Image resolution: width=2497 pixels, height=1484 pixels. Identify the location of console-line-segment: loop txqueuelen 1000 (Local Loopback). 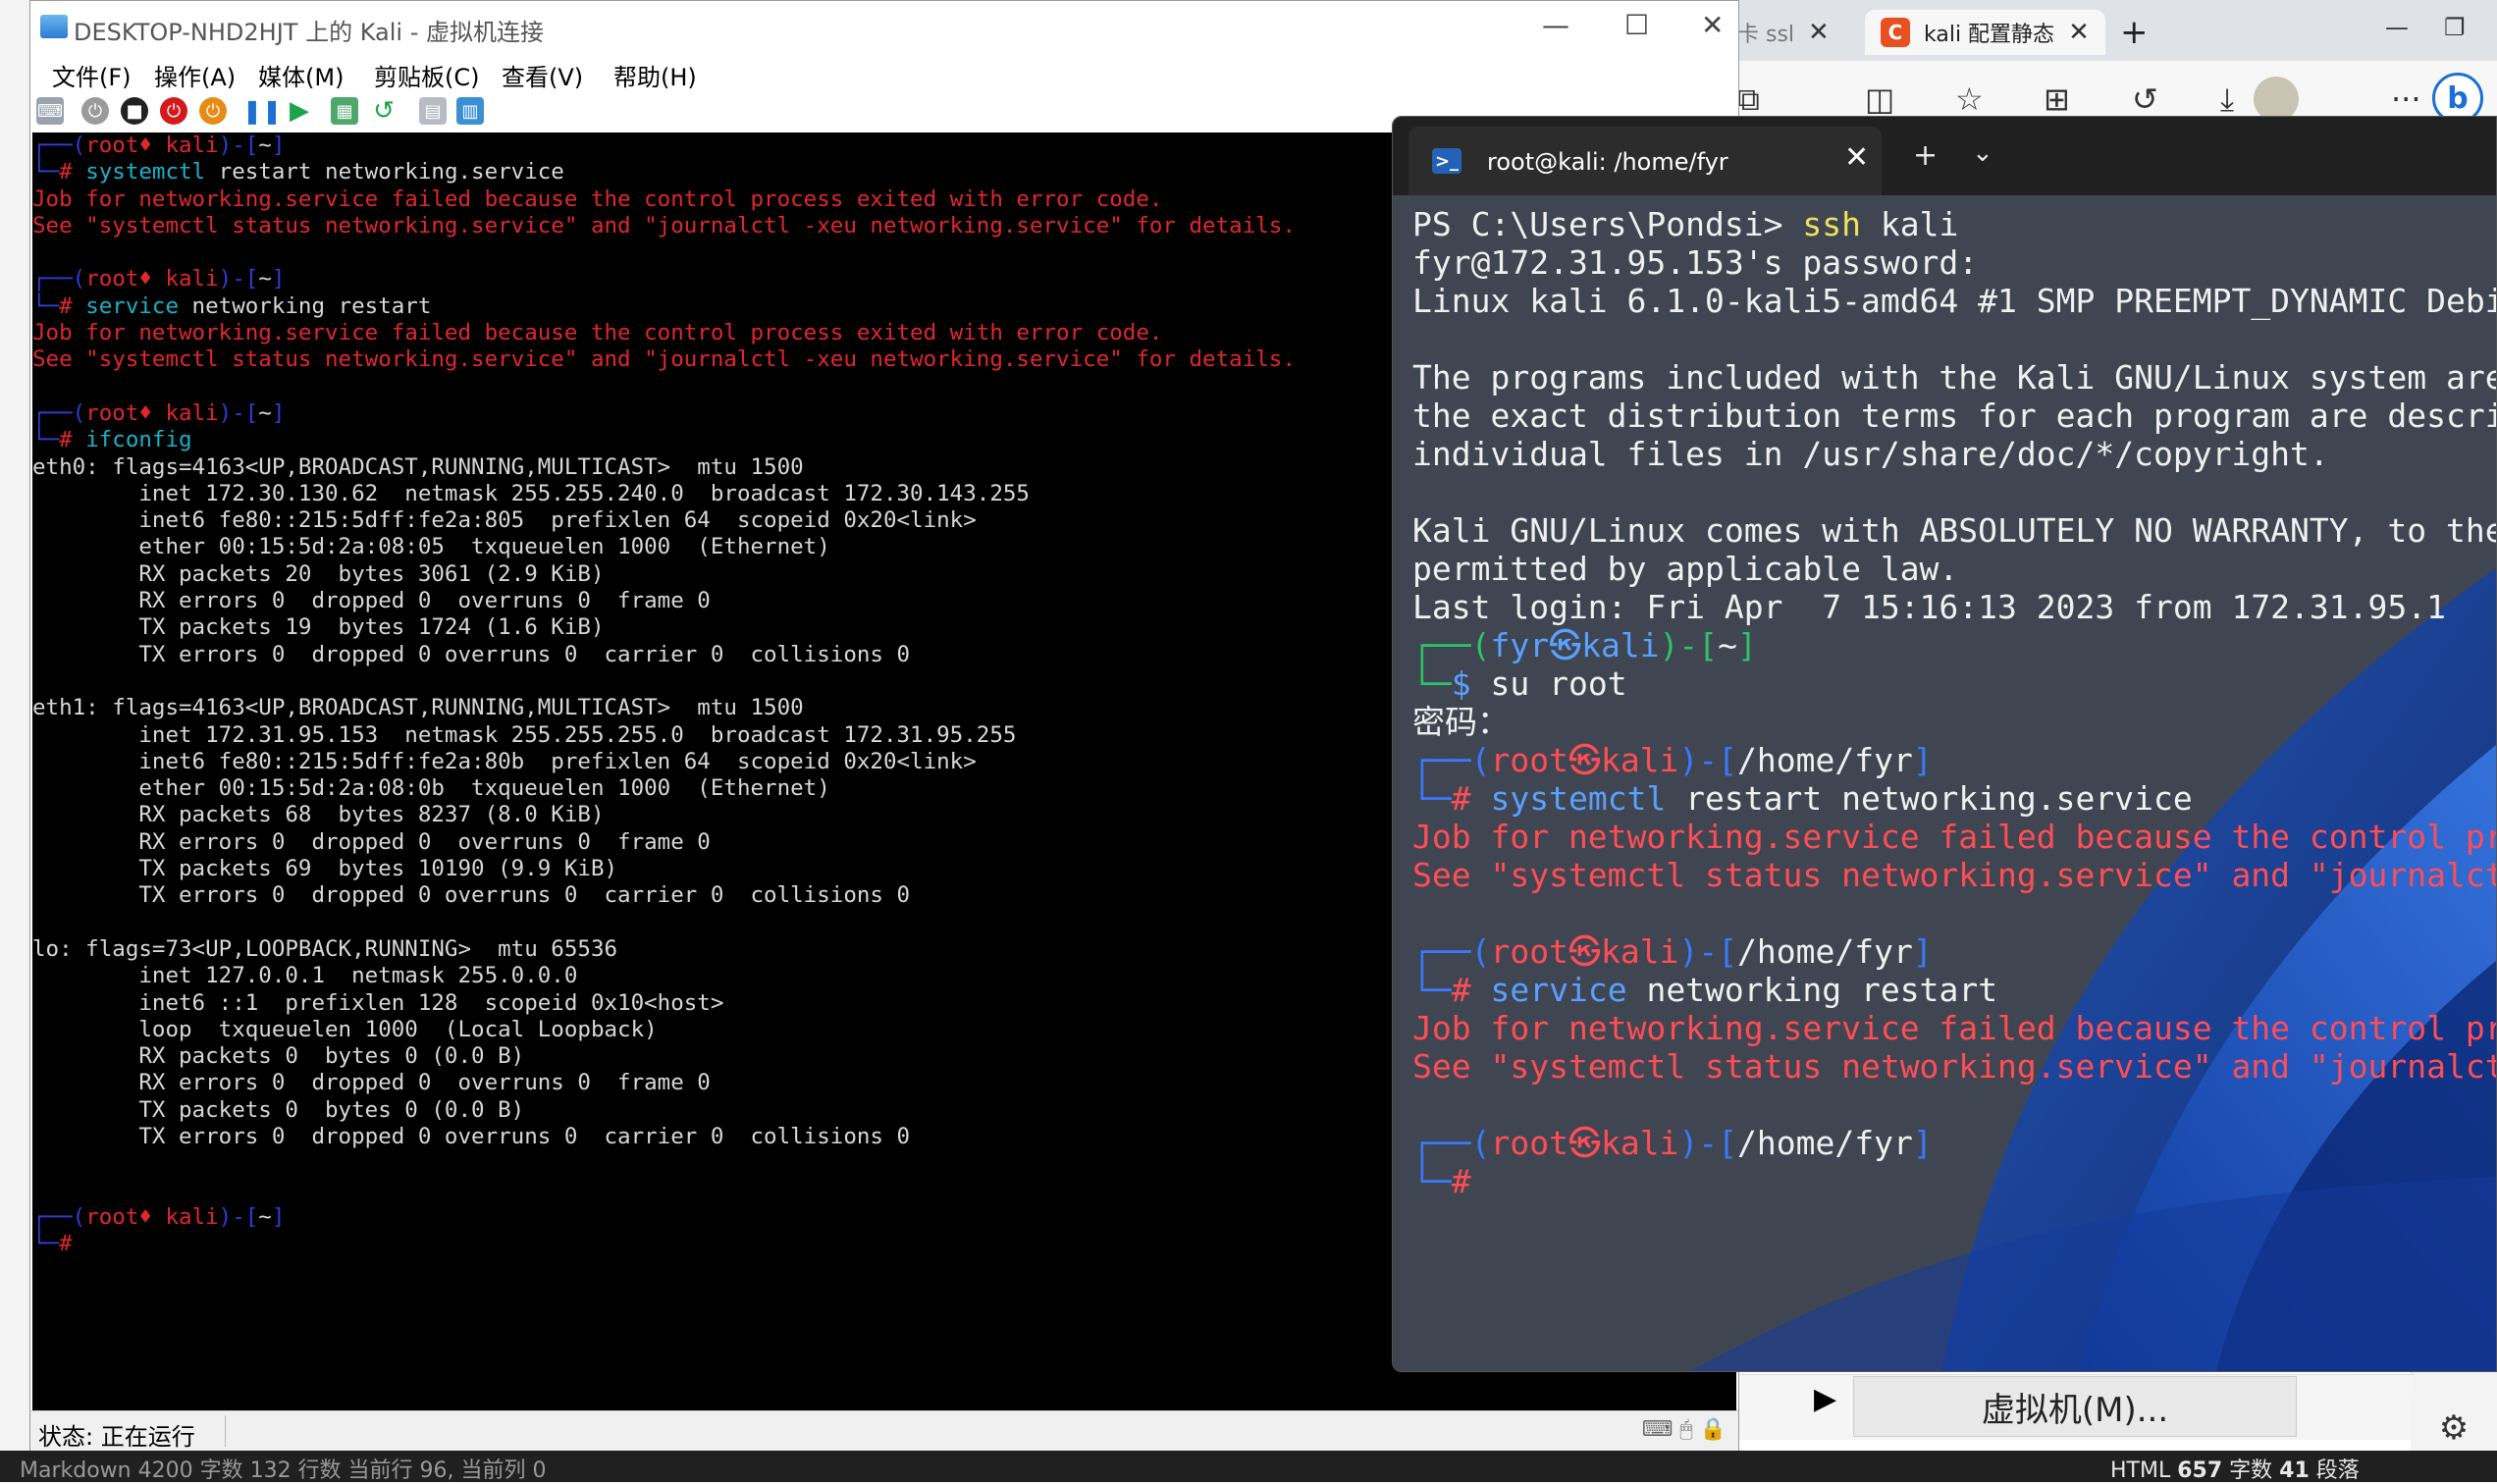
(345, 1029).